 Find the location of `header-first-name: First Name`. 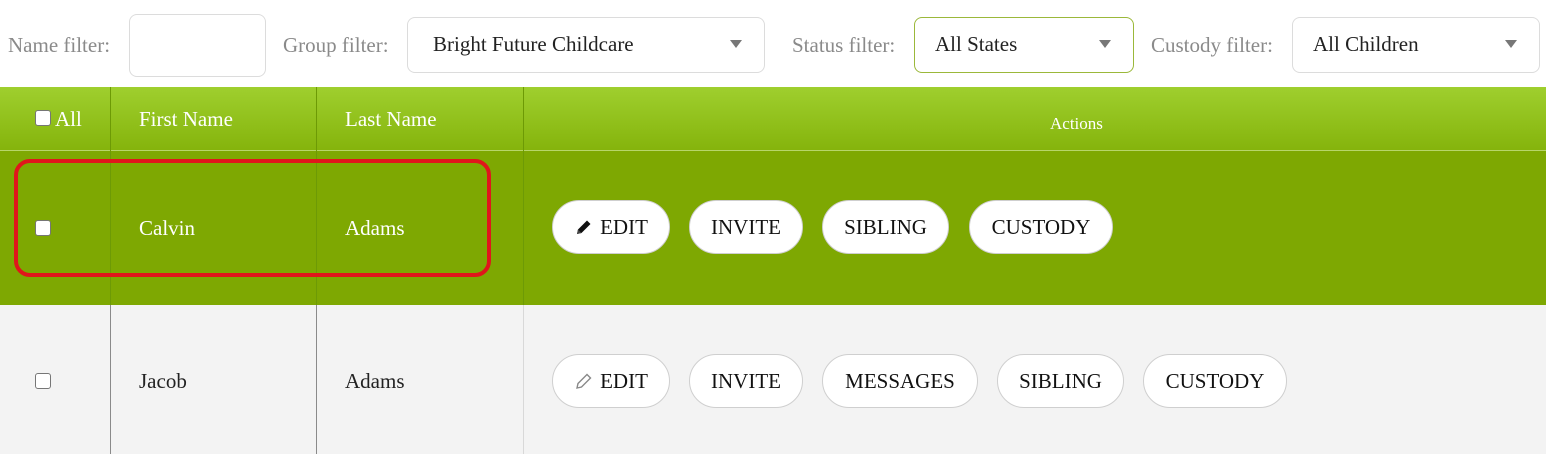

header-first-name: First Name is located at coordinates (213, 119).